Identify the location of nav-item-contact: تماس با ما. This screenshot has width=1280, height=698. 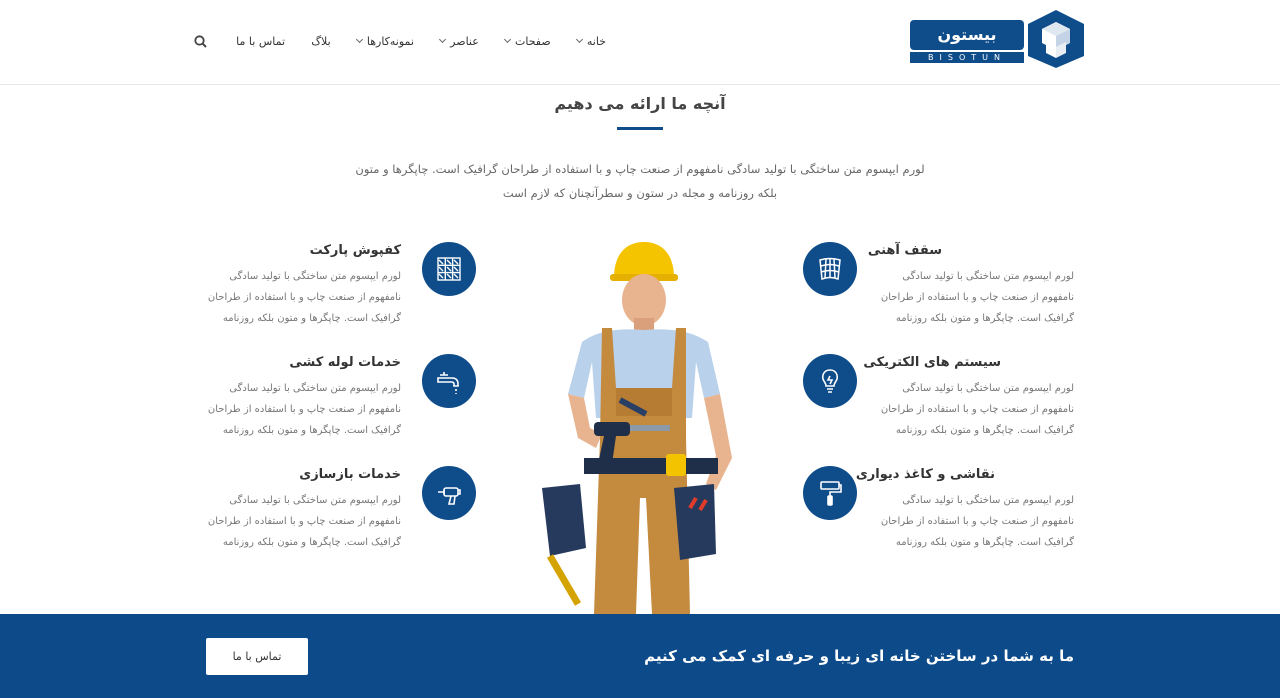
(260, 41).